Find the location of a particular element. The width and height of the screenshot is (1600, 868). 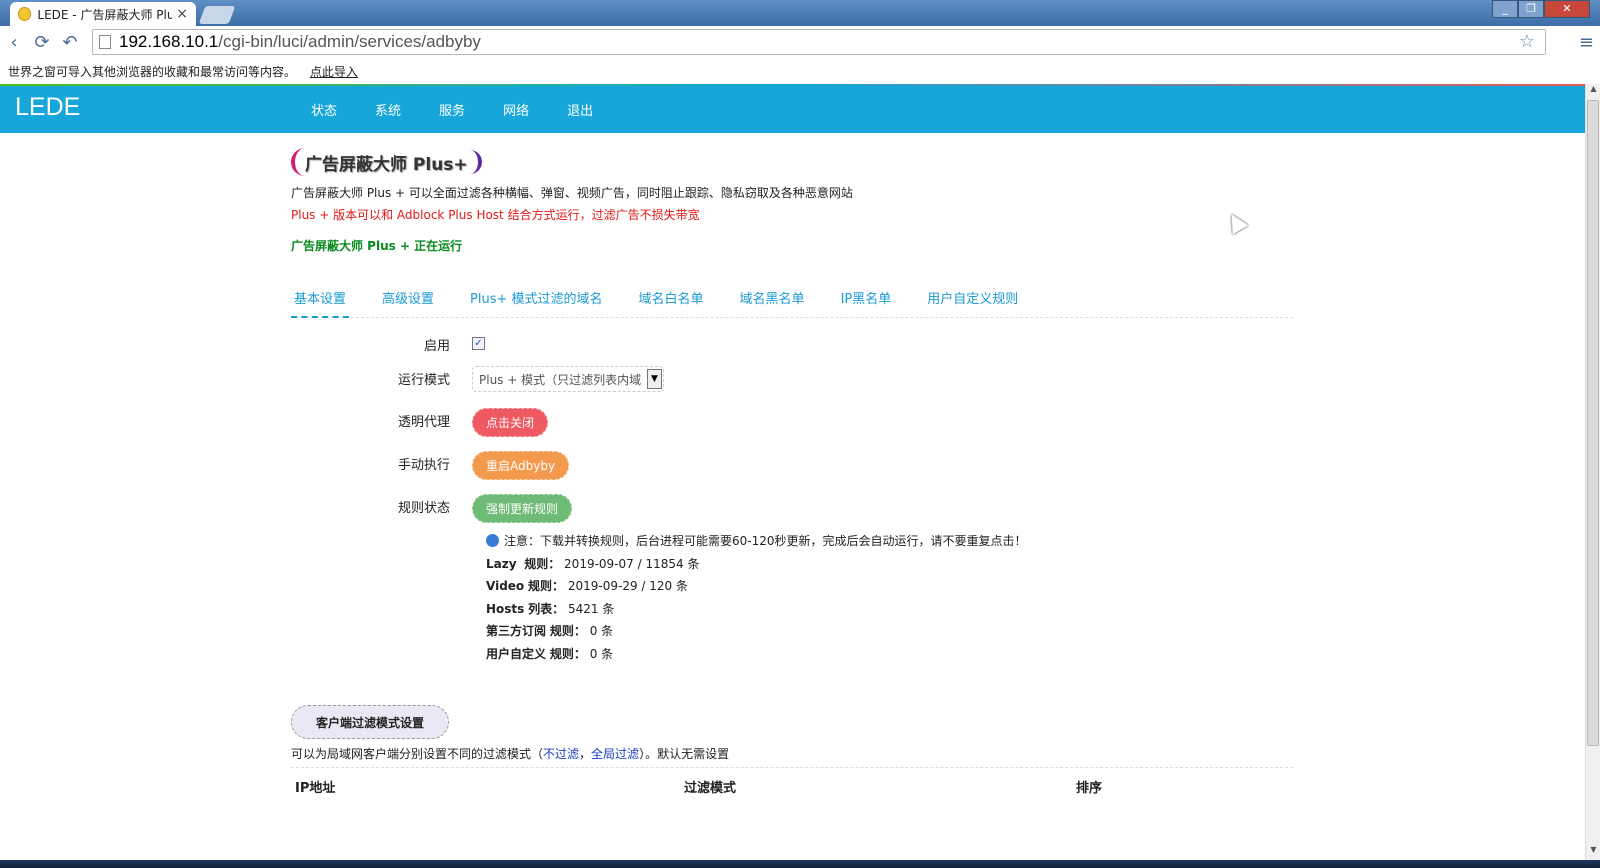

window-controls: _ ❐ ✕ is located at coordinates (1541, 9).